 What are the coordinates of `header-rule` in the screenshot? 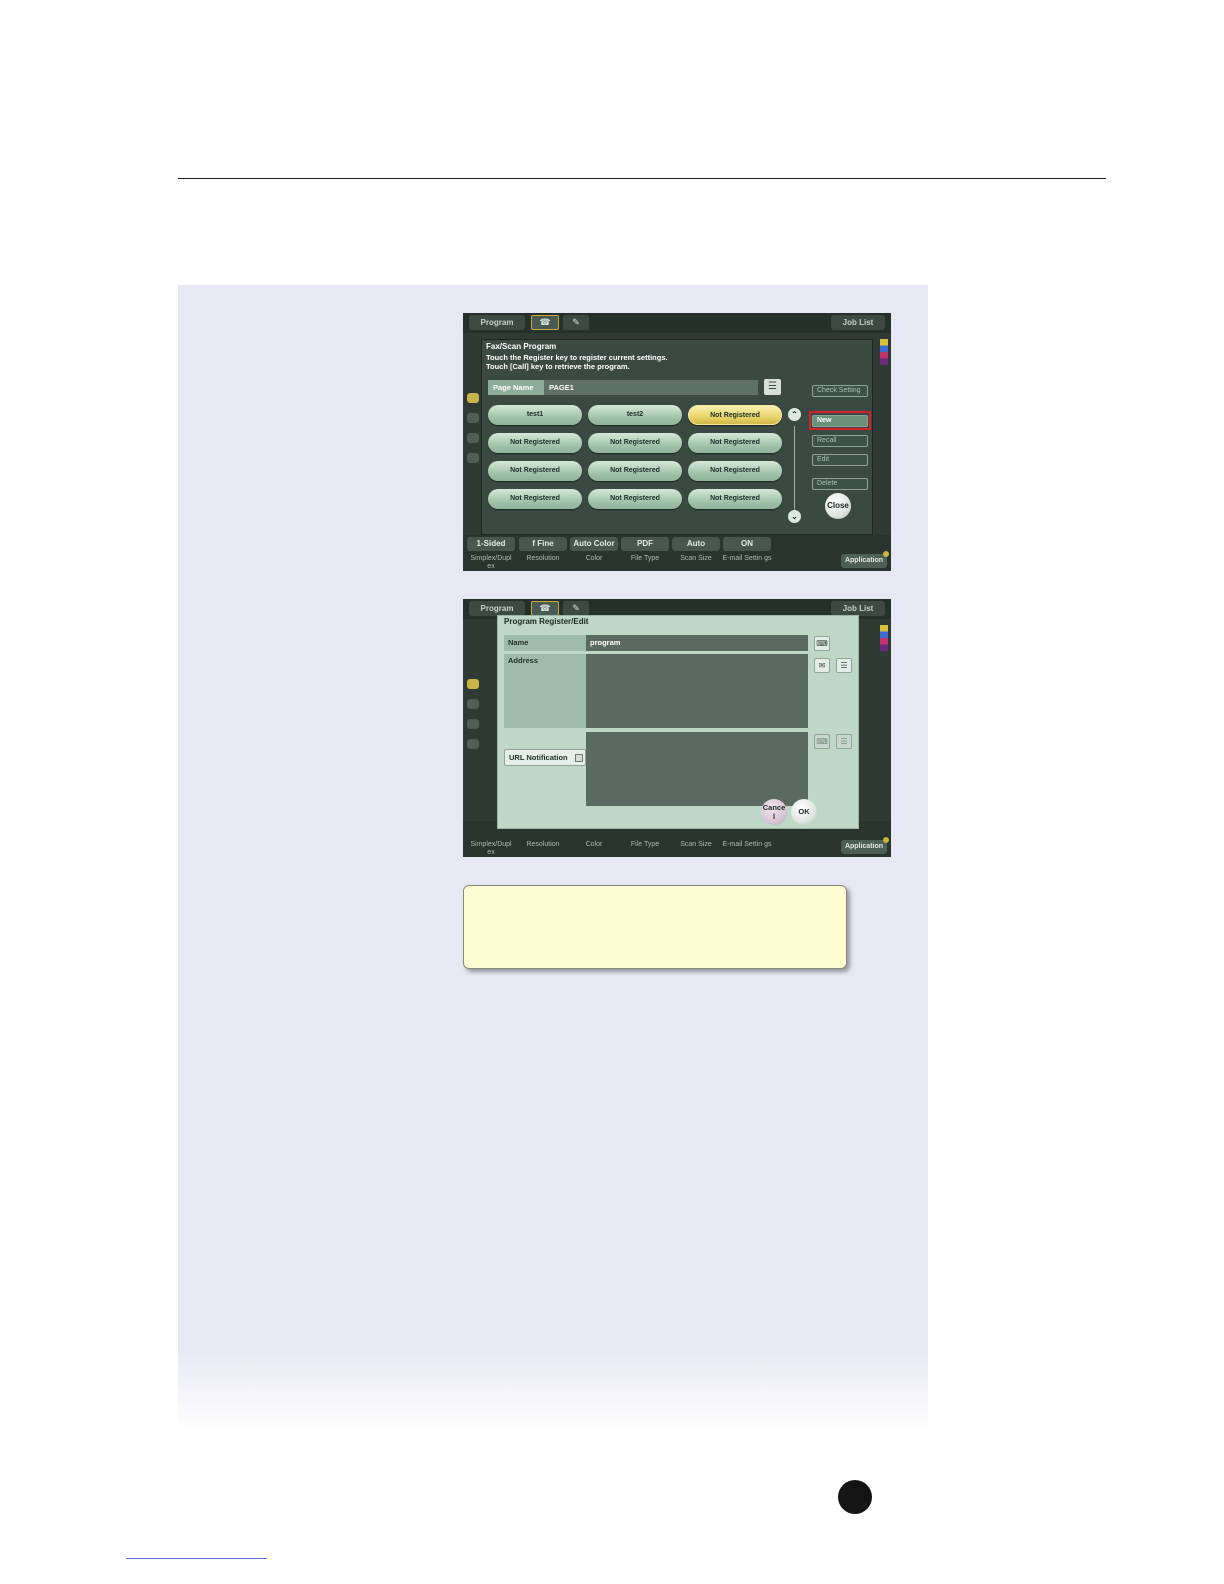 It's located at (642, 178).